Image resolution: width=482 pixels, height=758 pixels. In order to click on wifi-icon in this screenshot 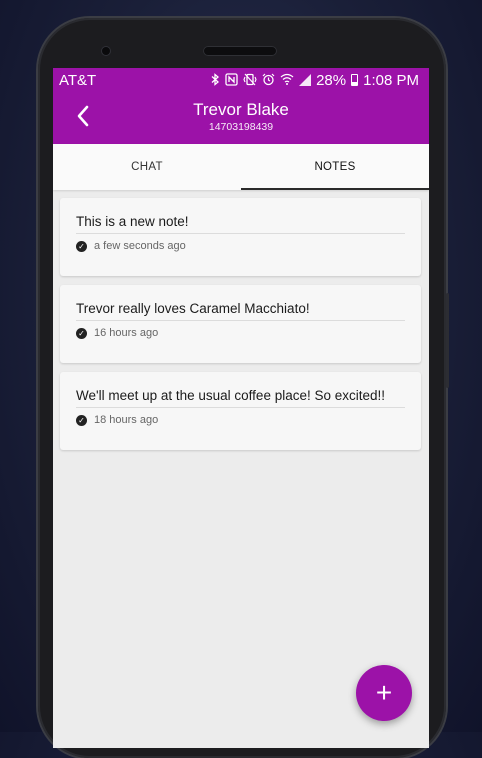, I will do `click(287, 80)`.